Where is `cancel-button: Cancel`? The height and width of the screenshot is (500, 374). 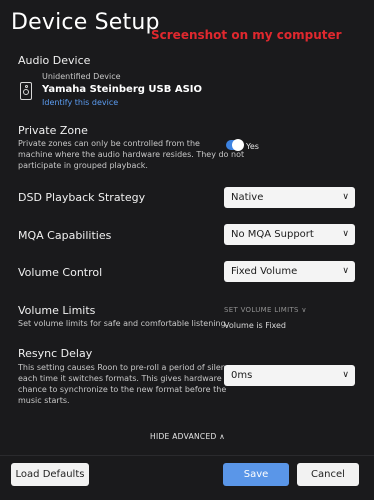
cancel-button: Cancel is located at coordinates (328, 474).